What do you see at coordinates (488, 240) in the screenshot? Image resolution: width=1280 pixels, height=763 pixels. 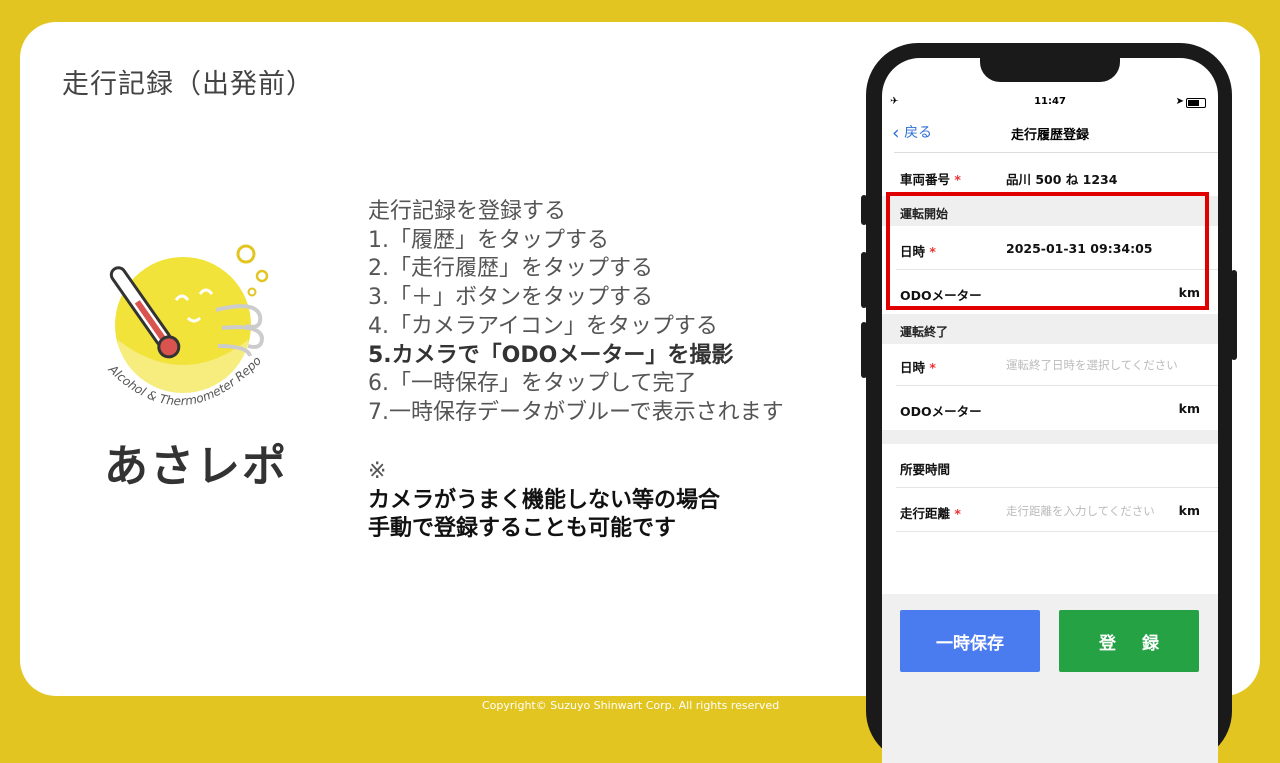 I see `step-1: 1.「履歴」をタップする` at bounding box center [488, 240].